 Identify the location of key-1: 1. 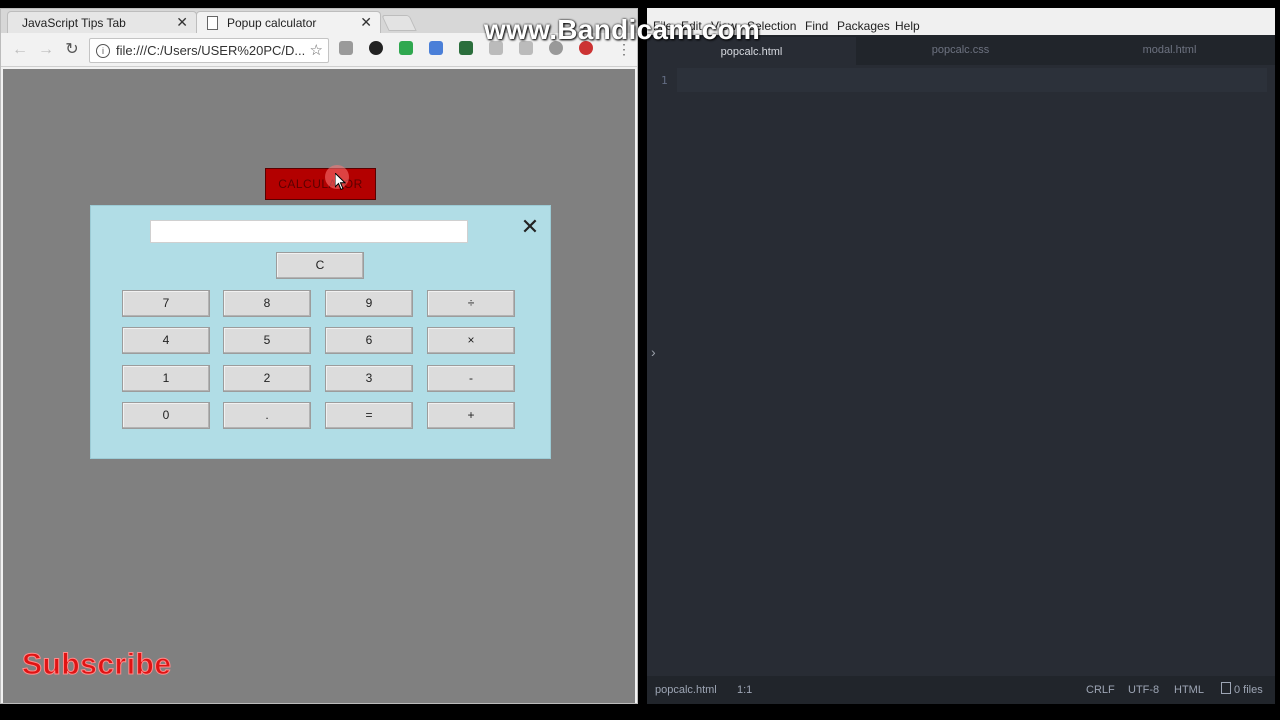
(166, 378).